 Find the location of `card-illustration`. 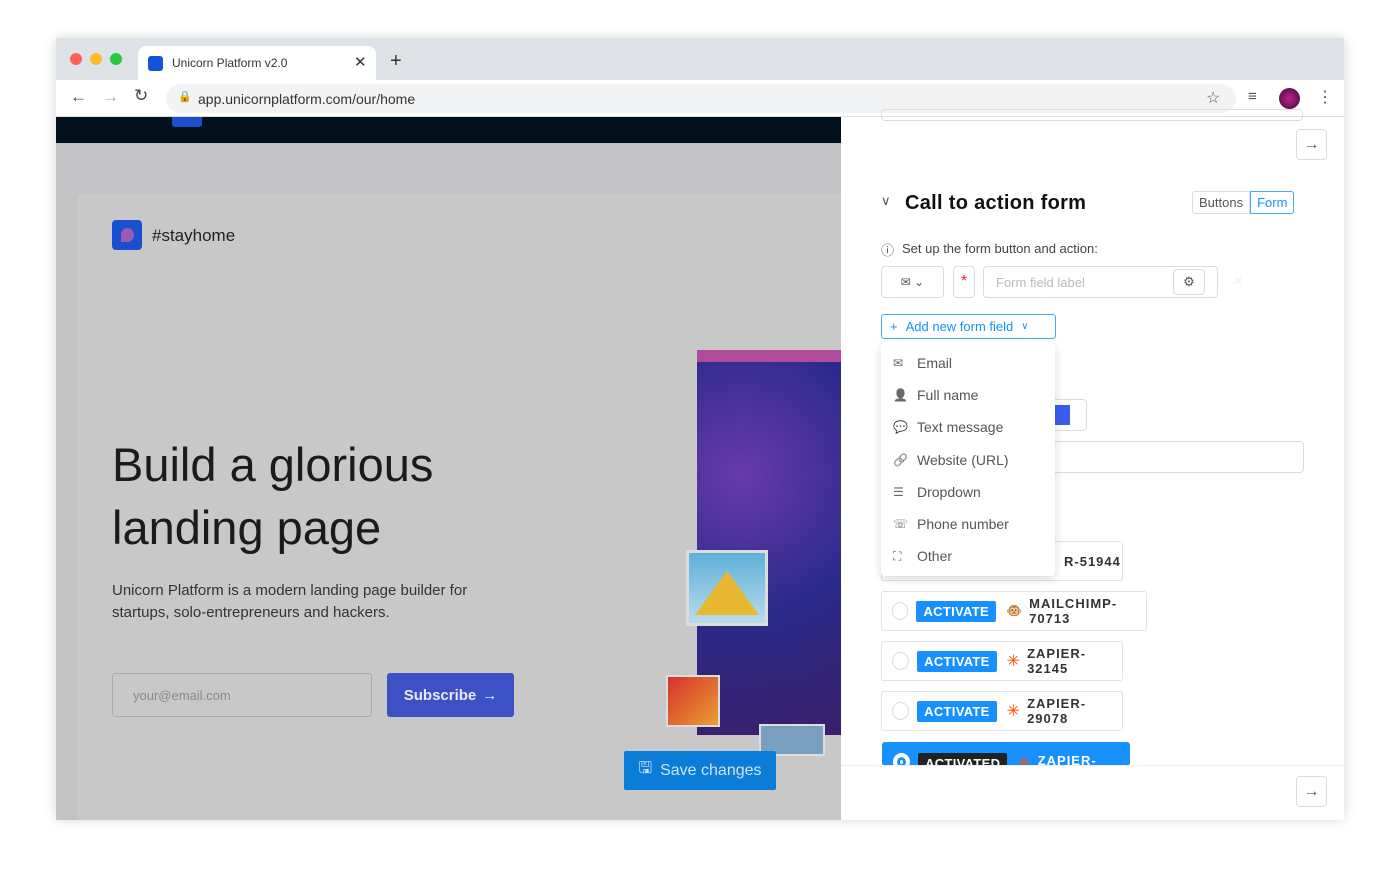

card-illustration is located at coordinates (693, 701).